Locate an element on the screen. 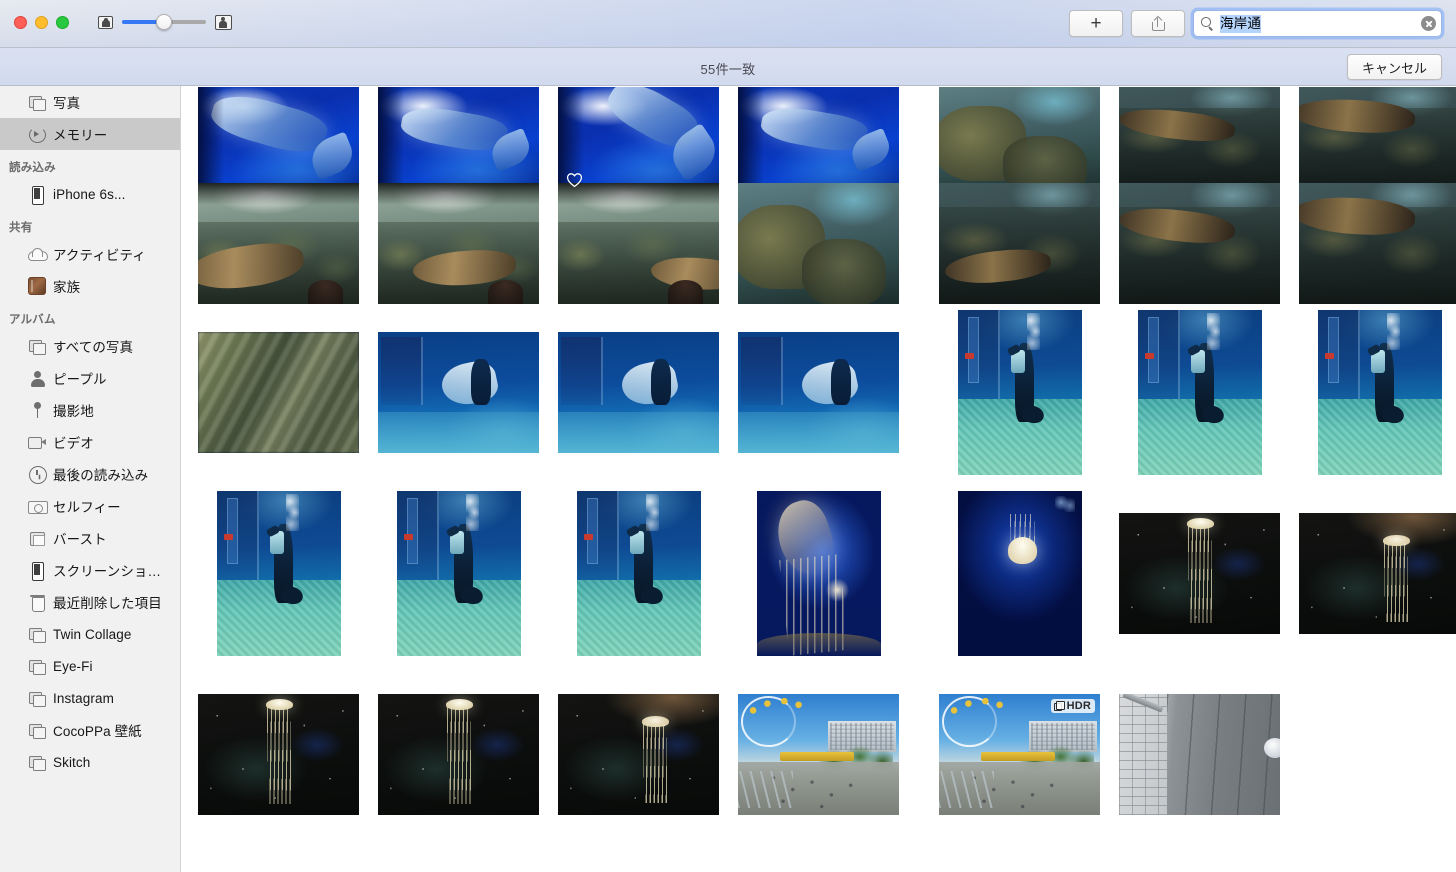  sidebar-item-label: バースト is located at coordinates (80, 539).